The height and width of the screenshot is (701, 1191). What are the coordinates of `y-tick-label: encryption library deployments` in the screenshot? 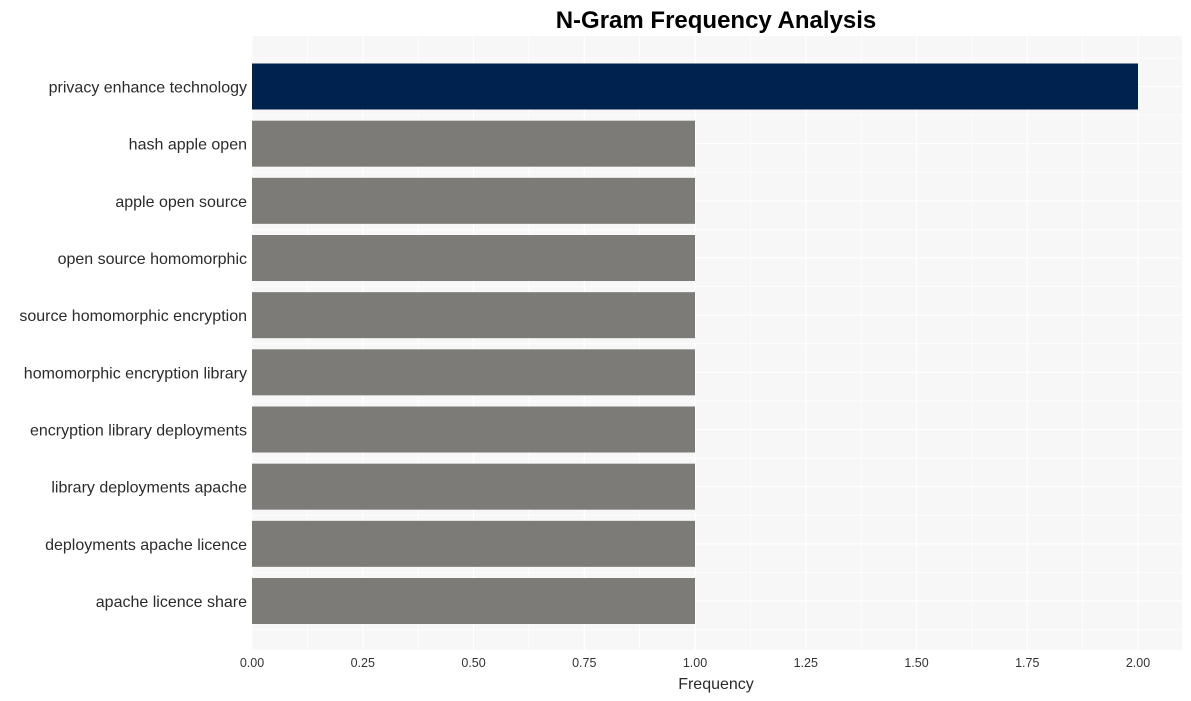 It's located at (138, 431).